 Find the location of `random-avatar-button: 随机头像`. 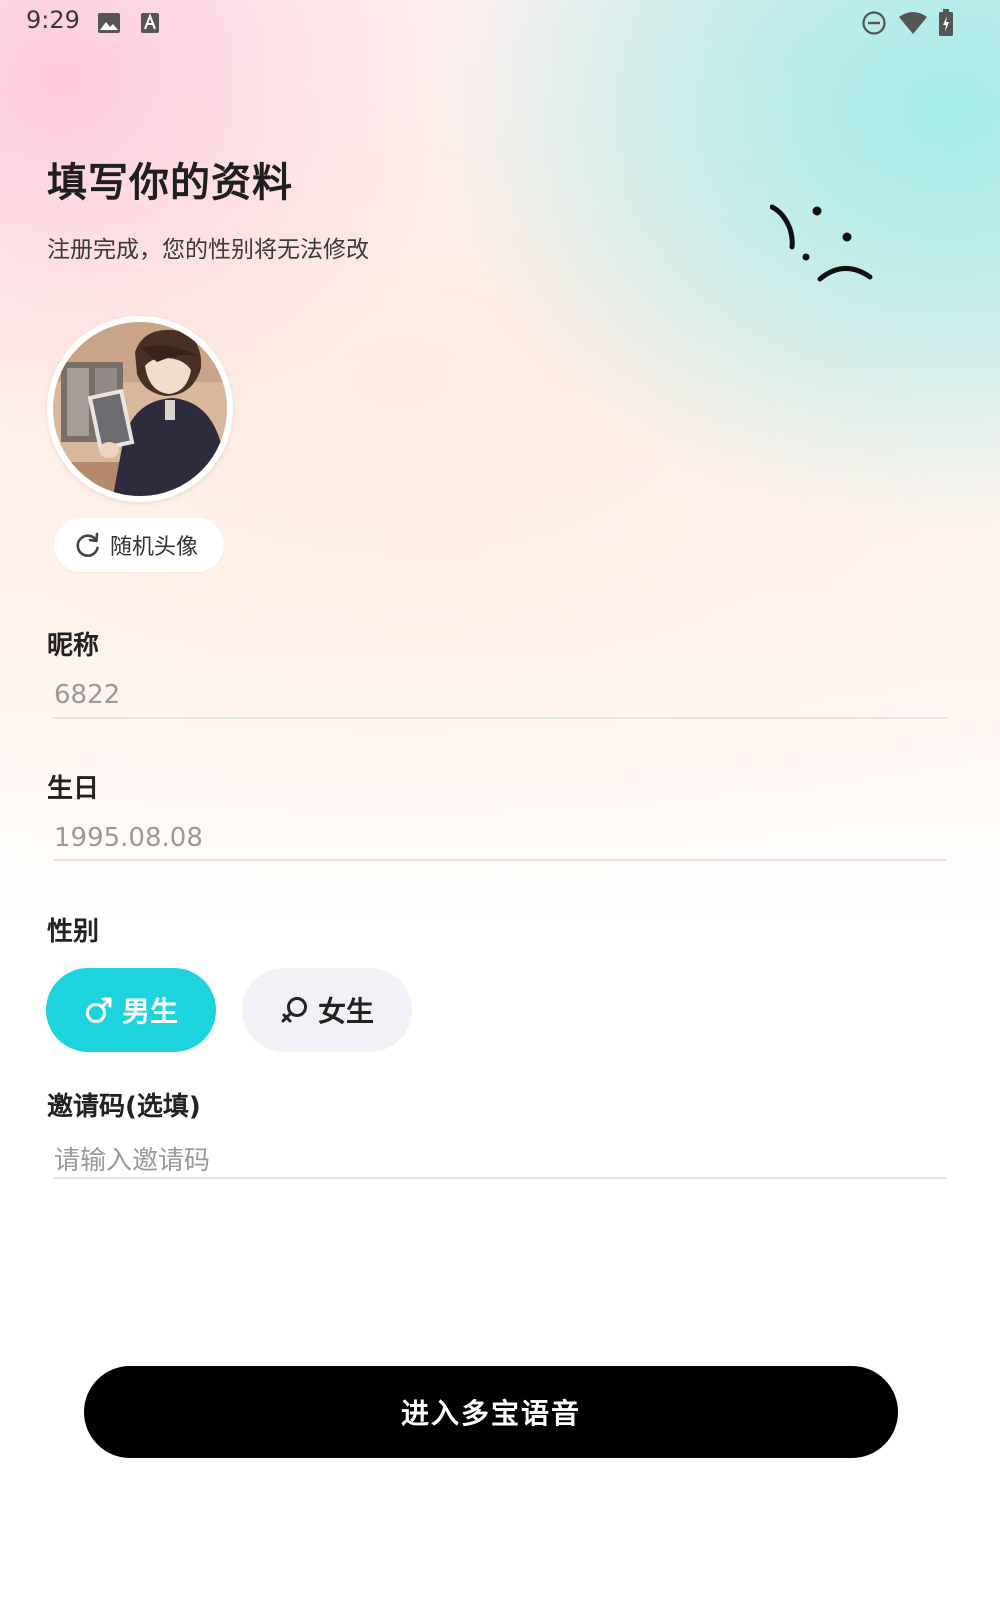

random-avatar-button: 随机头像 is located at coordinates (139, 545).